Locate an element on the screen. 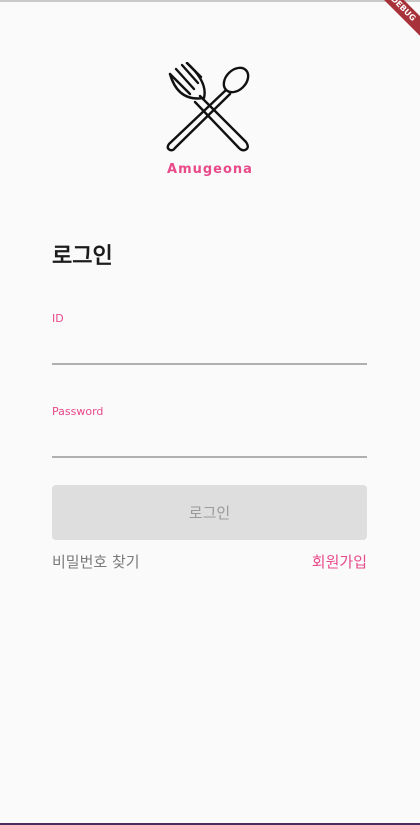 This screenshot has height=825, width=420. password-field-label: Password is located at coordinates (78, 411).